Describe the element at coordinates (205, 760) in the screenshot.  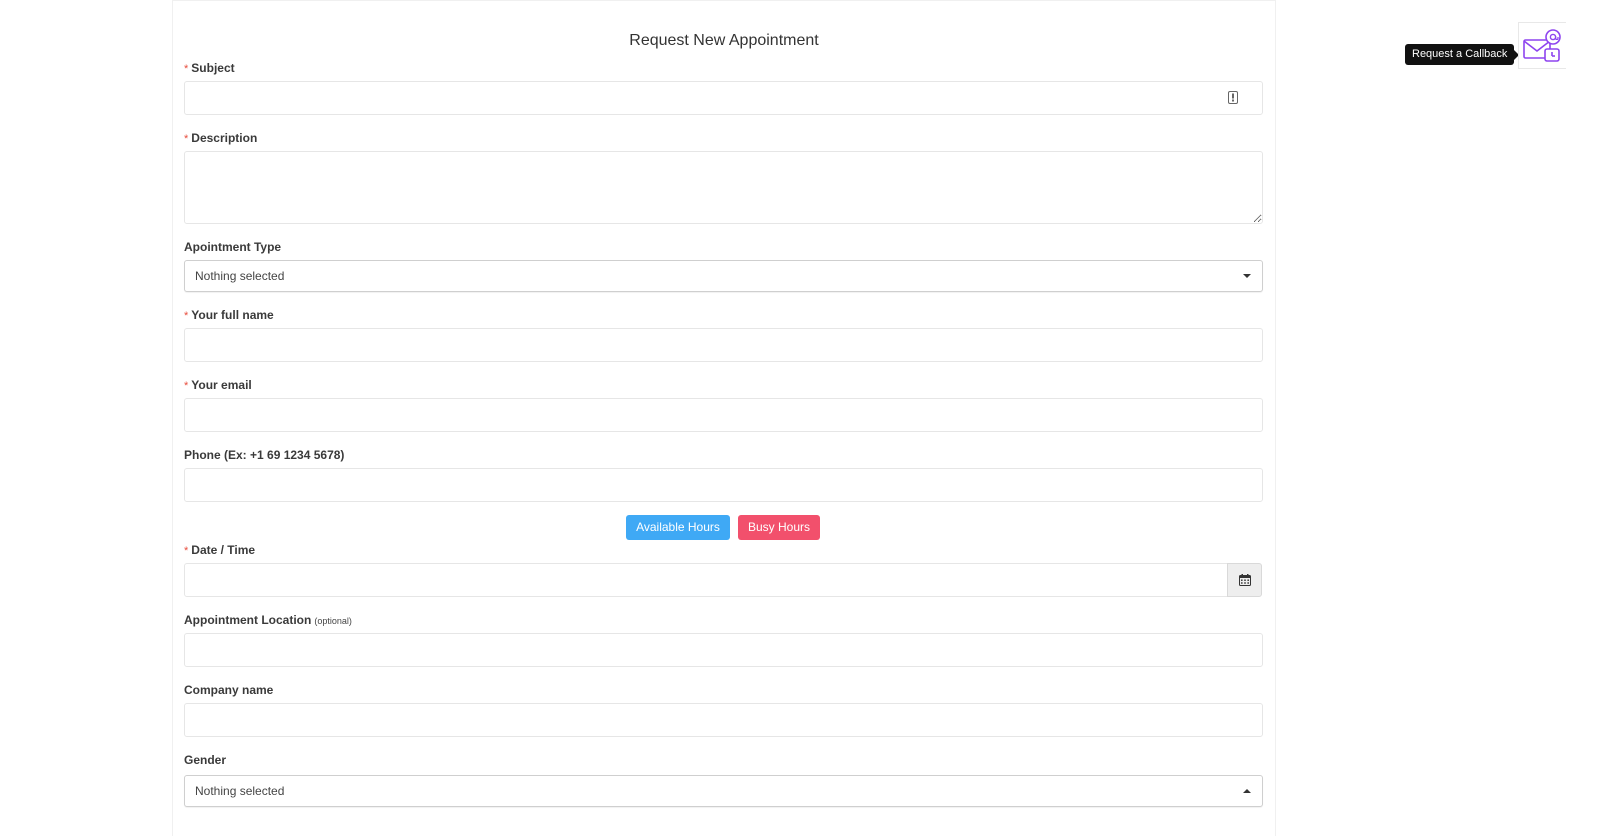
I see `gender-label: Gender` at that location.